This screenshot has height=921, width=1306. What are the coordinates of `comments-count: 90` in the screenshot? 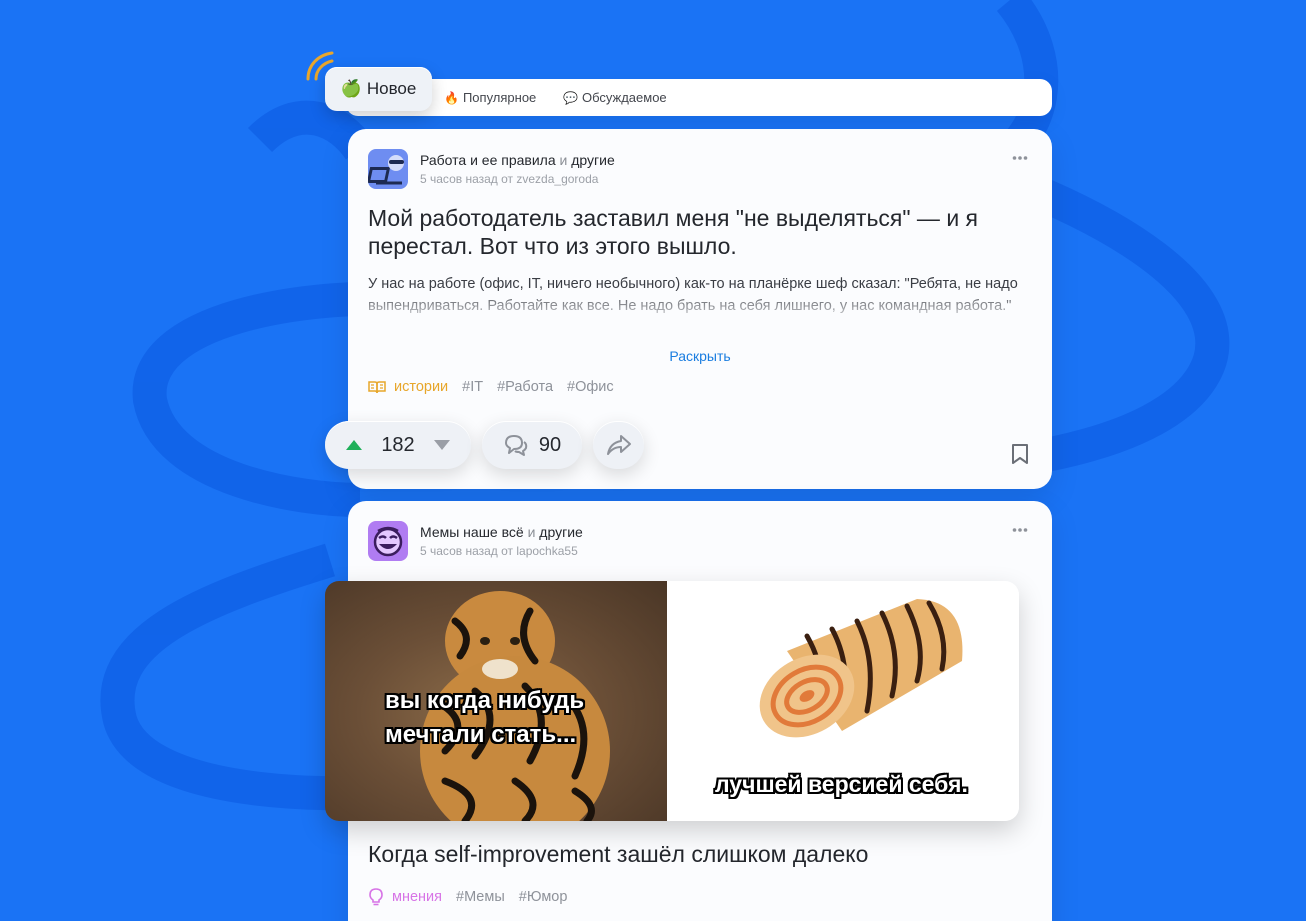 It's located at (550, 444).